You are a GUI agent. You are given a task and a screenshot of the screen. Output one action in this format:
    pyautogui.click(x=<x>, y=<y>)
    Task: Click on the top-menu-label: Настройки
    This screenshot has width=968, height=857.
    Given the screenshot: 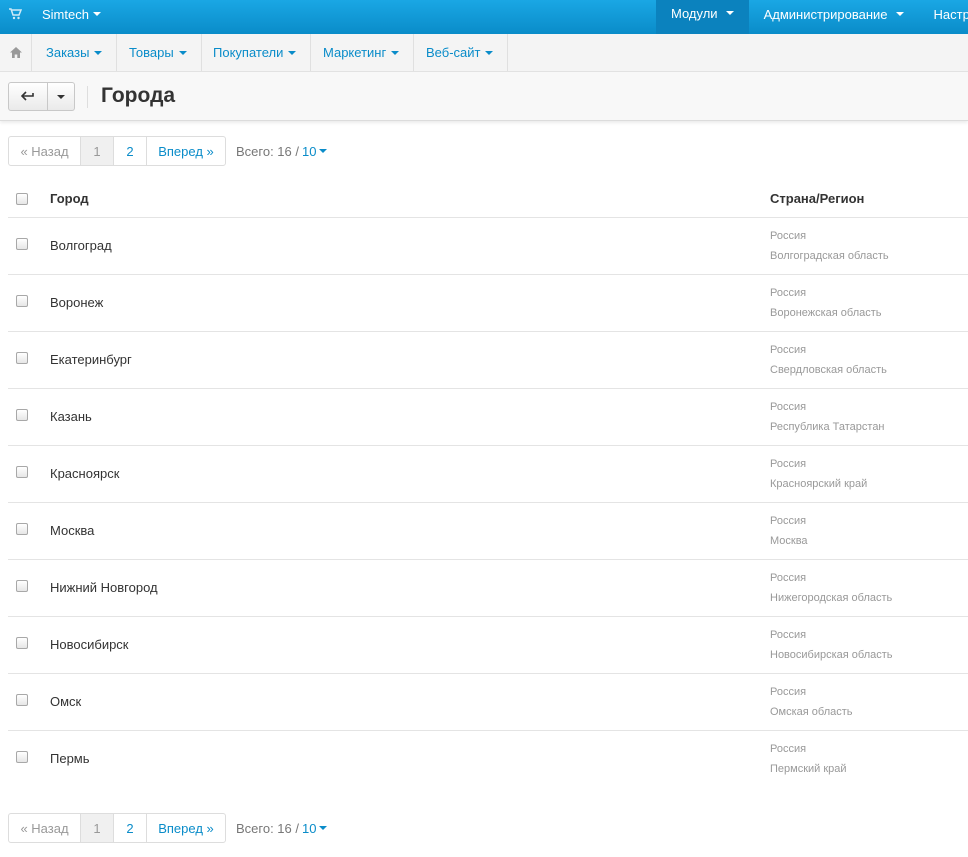 What is the action you would take?
    pyautogui.click(x=950, y=14)
    